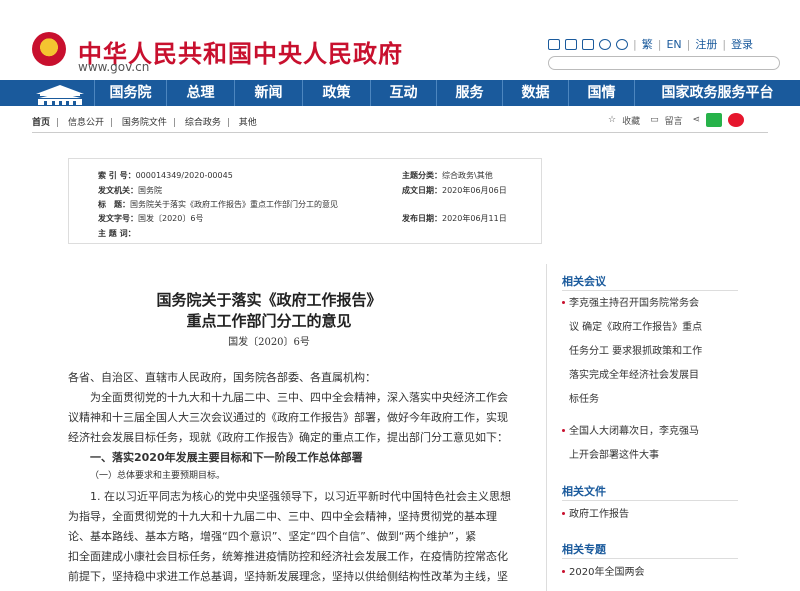 This screenshot has height=591, width=800. I want to click on breadcrumb-item: 信息公开, so click(86, 123).